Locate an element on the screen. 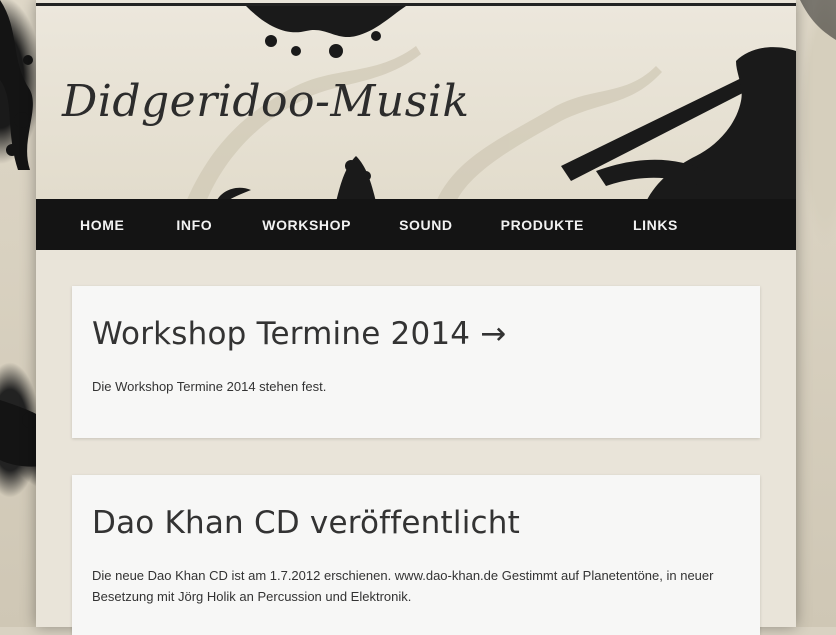  nav-item-info: INFO is located at coordinates (194, 225).